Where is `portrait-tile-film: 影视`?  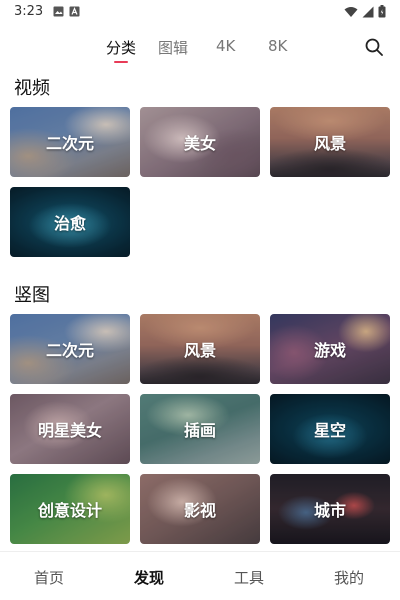
portrait-tile-film: 影视 is located at coordinates (200, 509).